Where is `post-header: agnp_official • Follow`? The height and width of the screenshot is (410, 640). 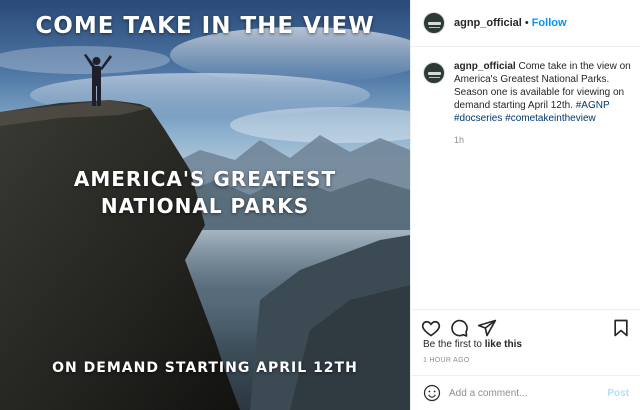 post-header: agnp_official • Follow is located at coordinates (525, 23).